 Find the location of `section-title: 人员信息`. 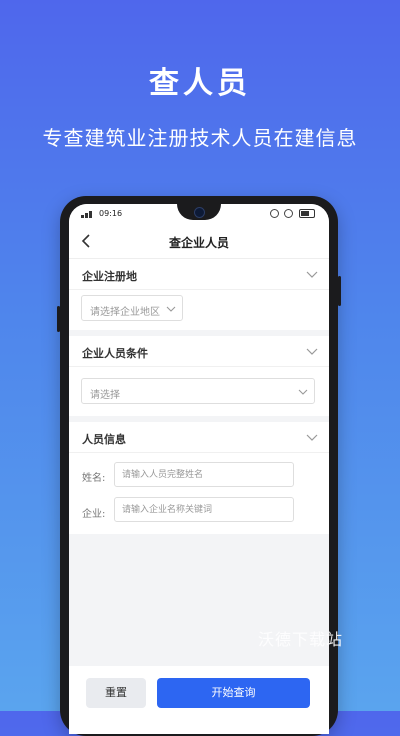

section-title: 人员信息 is located at coordinates (104, 439).